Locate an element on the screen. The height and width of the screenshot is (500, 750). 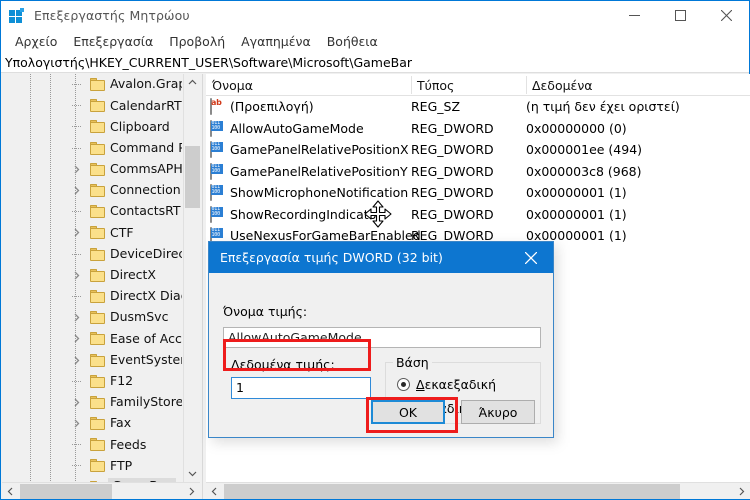
tree-hscroll-thumb is located at coordinates (66, 491).